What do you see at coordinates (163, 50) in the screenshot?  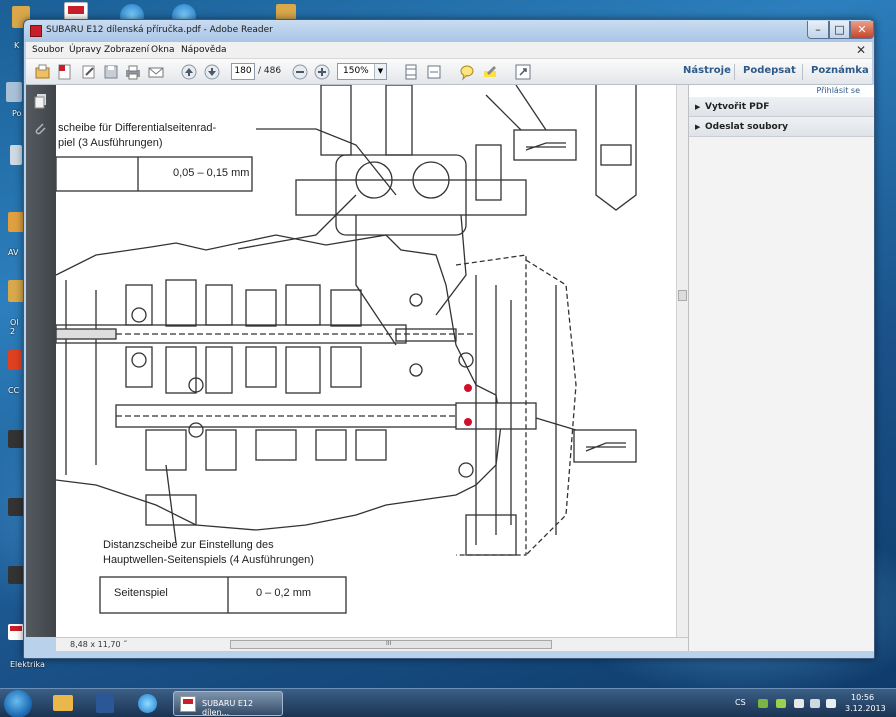 I see `menu-window: Okna` at bounding box center [163, 50].